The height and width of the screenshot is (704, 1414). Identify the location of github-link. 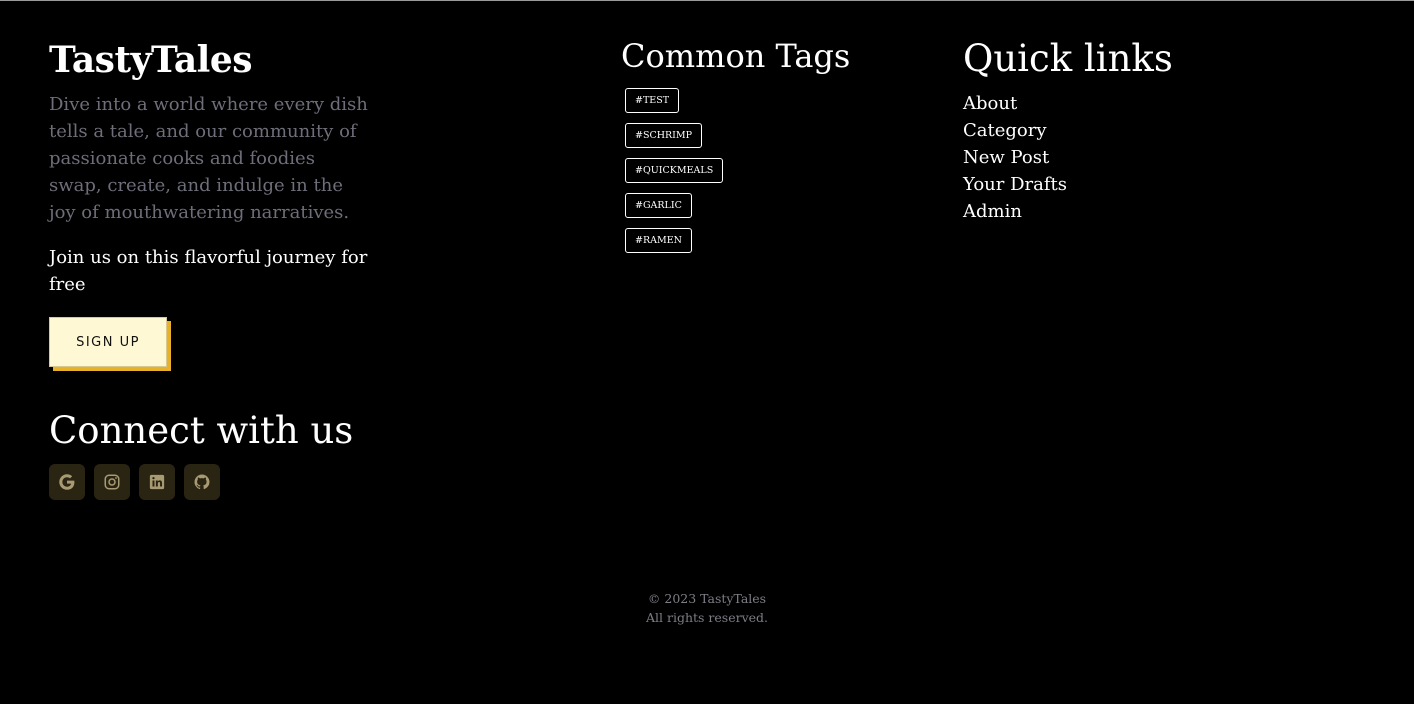
(202, 482).